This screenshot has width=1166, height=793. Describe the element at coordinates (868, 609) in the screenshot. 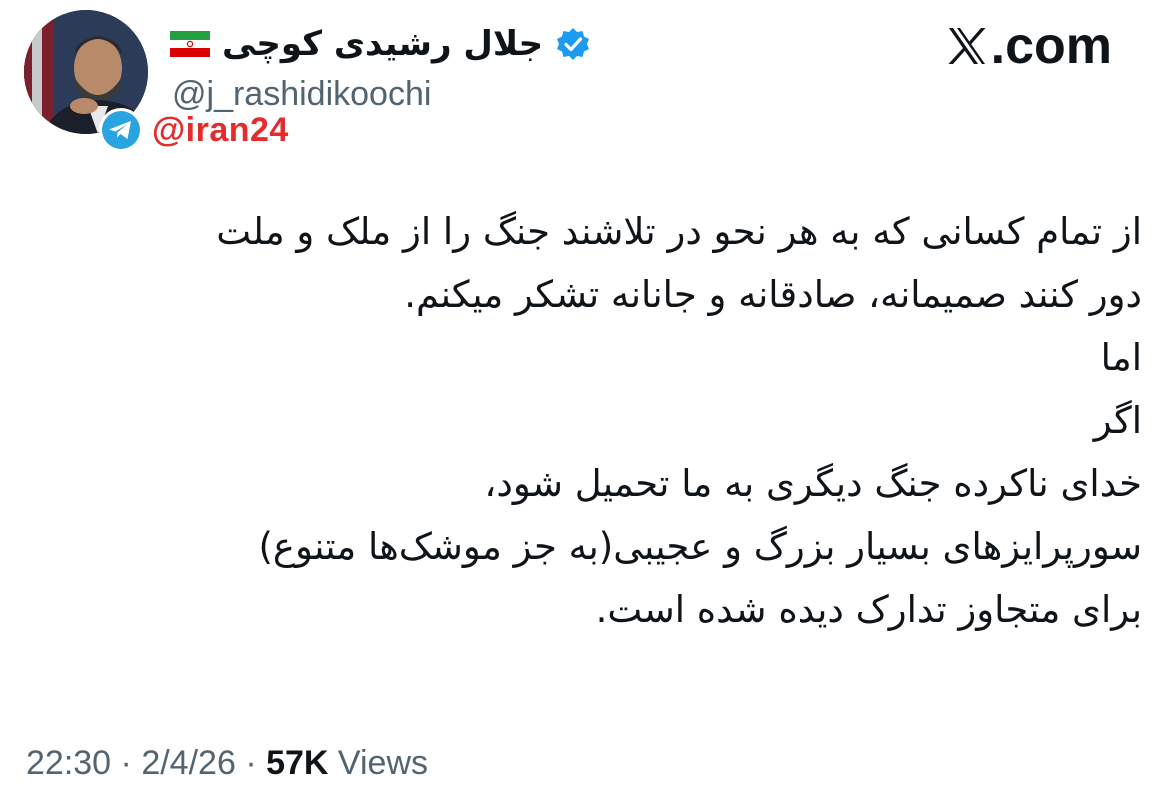

I see `tweet-line: برای متجاوز تدارک دیده شده است.` at that location.